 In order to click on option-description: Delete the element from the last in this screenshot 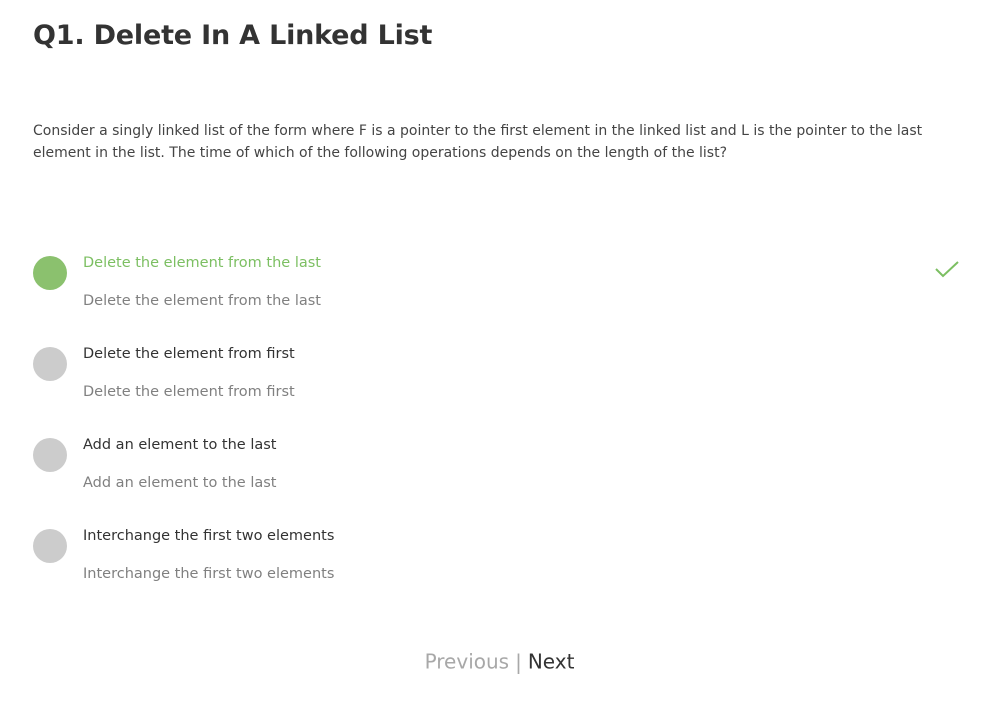, I will do `click(202, 301)`.